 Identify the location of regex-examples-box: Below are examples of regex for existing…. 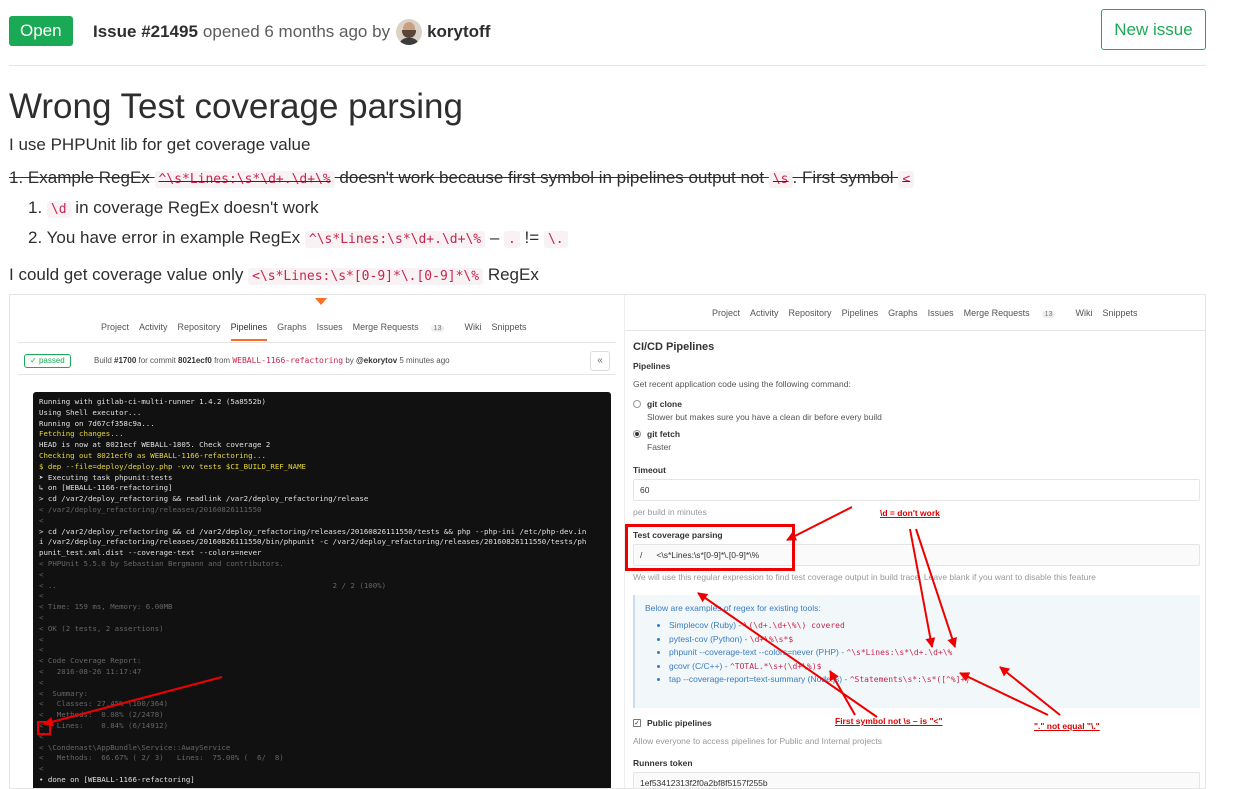
(916, 651).